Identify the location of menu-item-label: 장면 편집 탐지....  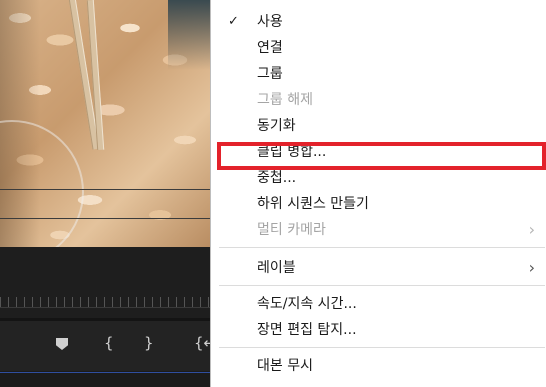
(307, 330).